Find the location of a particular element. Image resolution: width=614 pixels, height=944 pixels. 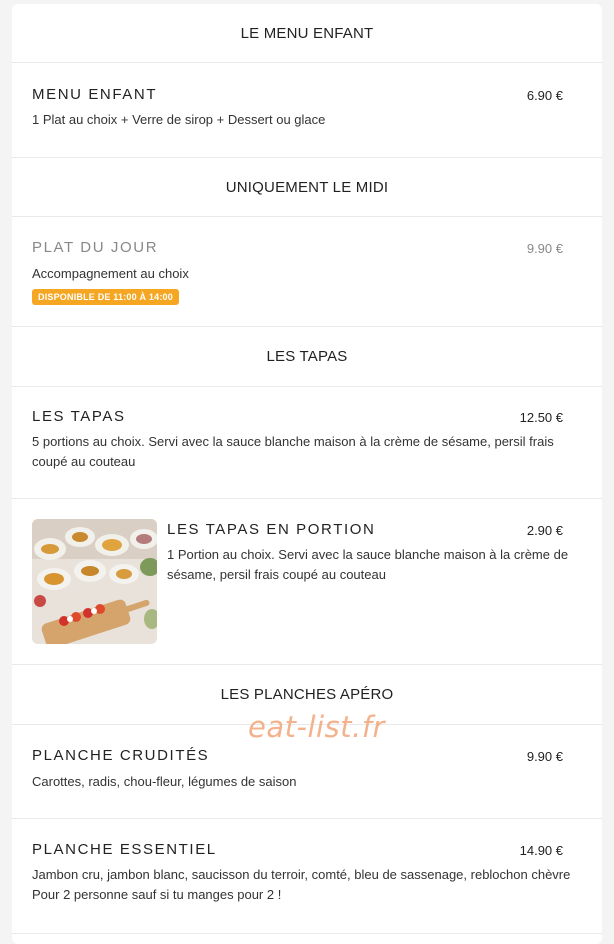

section-title-text: LE MENU ENFANT is located at coordinates (307, 33).